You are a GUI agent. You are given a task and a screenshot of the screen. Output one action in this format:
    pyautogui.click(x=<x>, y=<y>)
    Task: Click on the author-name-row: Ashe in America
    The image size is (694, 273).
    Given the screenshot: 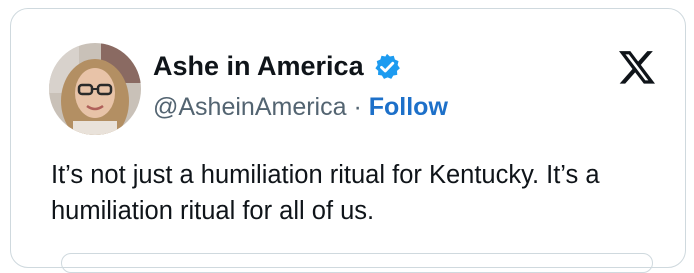 What is the action you would take?
    pyautogui.click(x=277, y=66)
    